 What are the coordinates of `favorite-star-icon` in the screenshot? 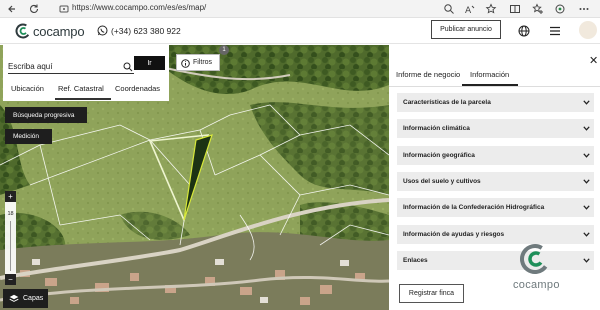 It's located at (491, 9).